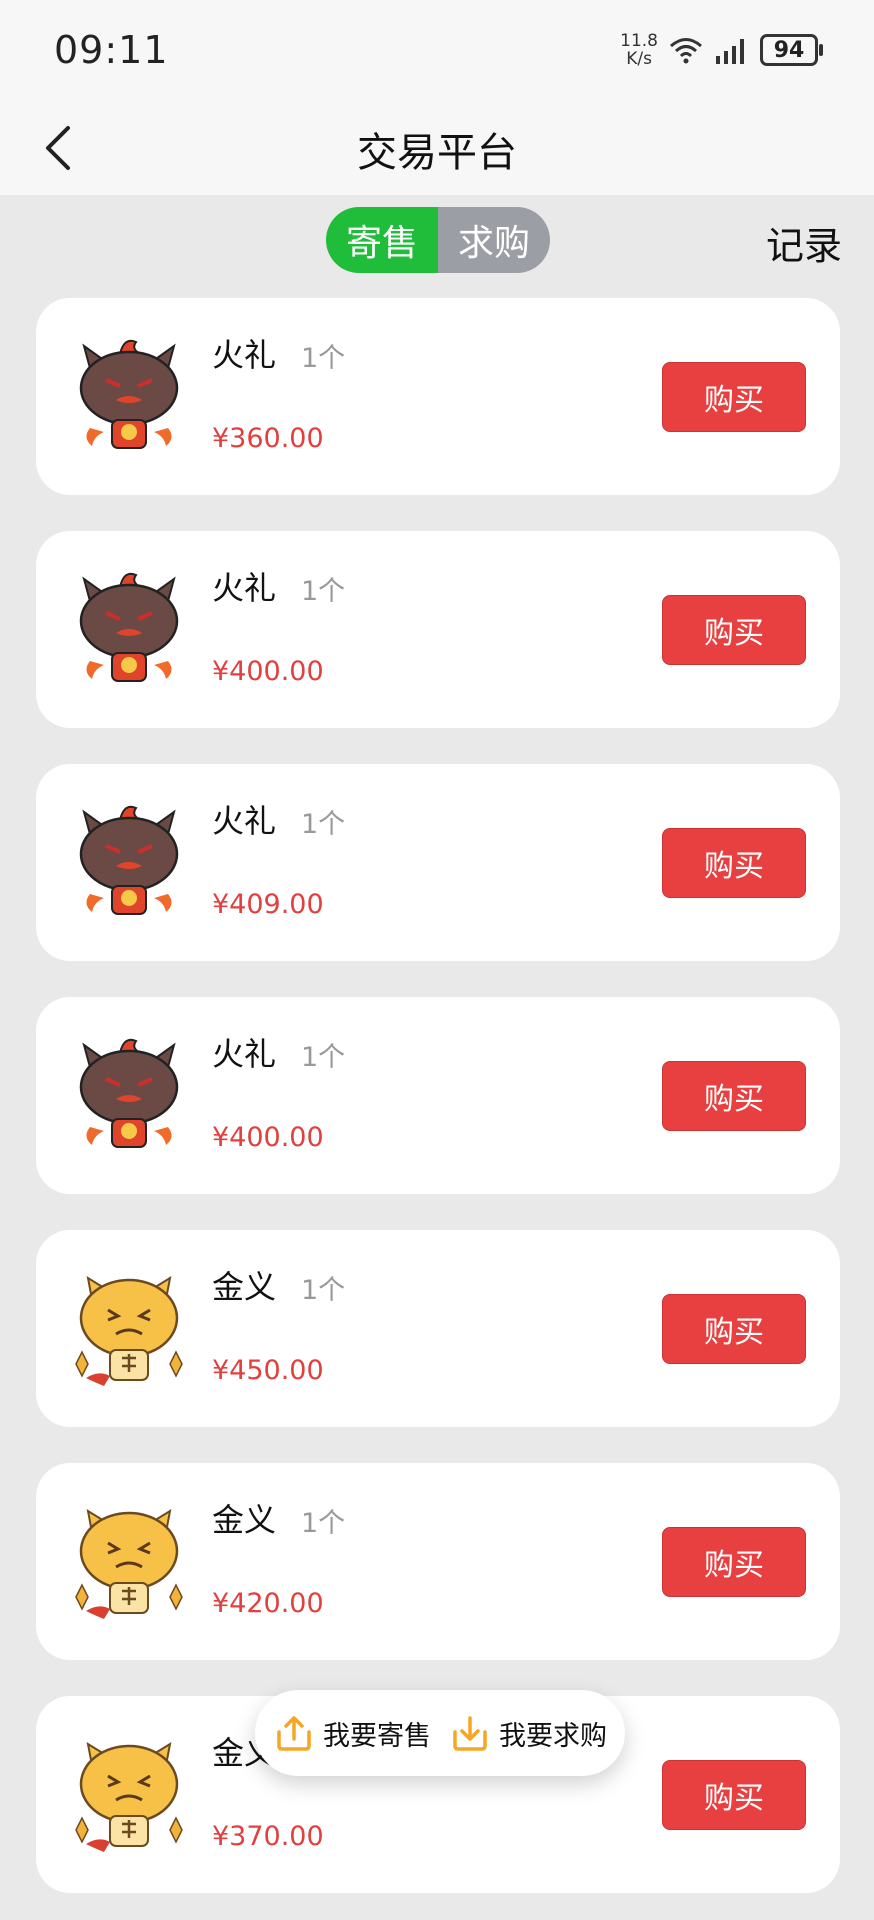 This screenshot has height=1920, width=874. Describe the element at coordinates (730, 51) in the screenshot. I see `signal-icon` at that location.